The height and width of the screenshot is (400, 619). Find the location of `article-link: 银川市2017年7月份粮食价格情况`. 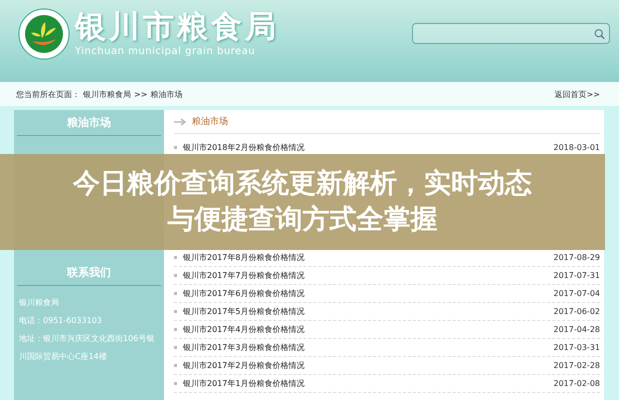

article-link: 银川市2017年7月份粮食价格情况 is located at coordinates (243, 275).